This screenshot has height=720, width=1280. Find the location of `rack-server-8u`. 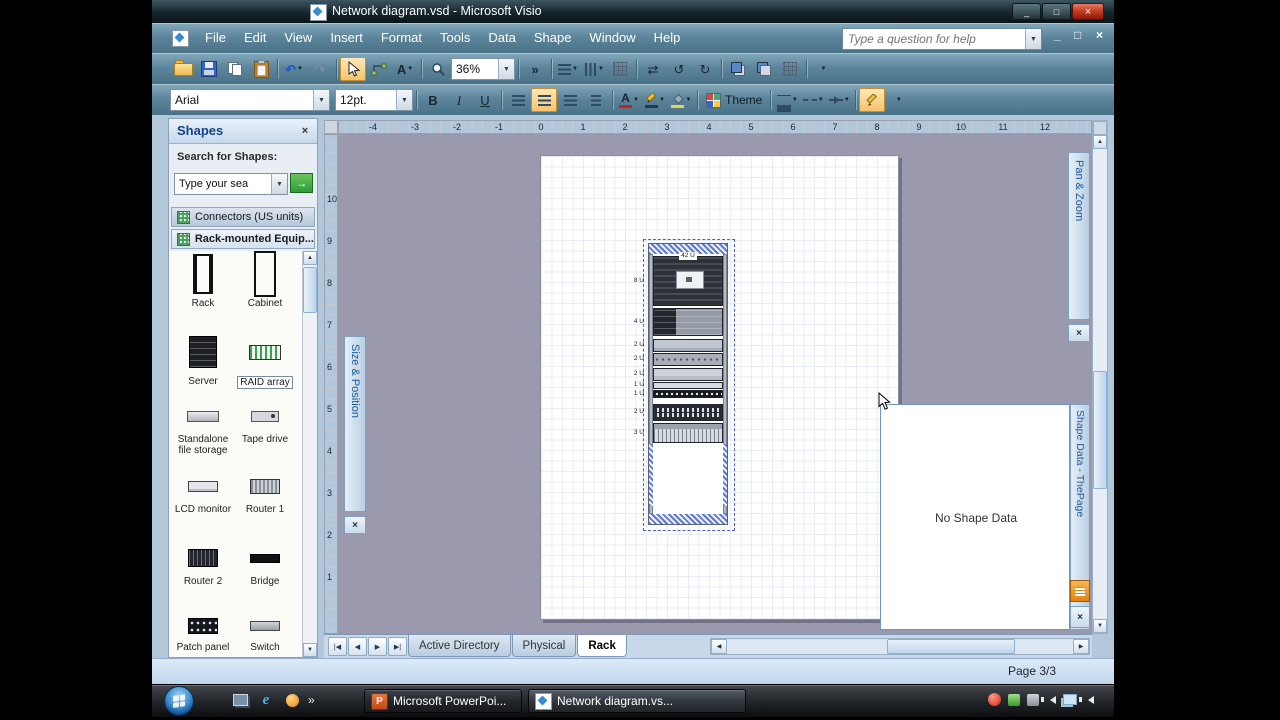

rack-server-8u is located at coordinates (688, 281).